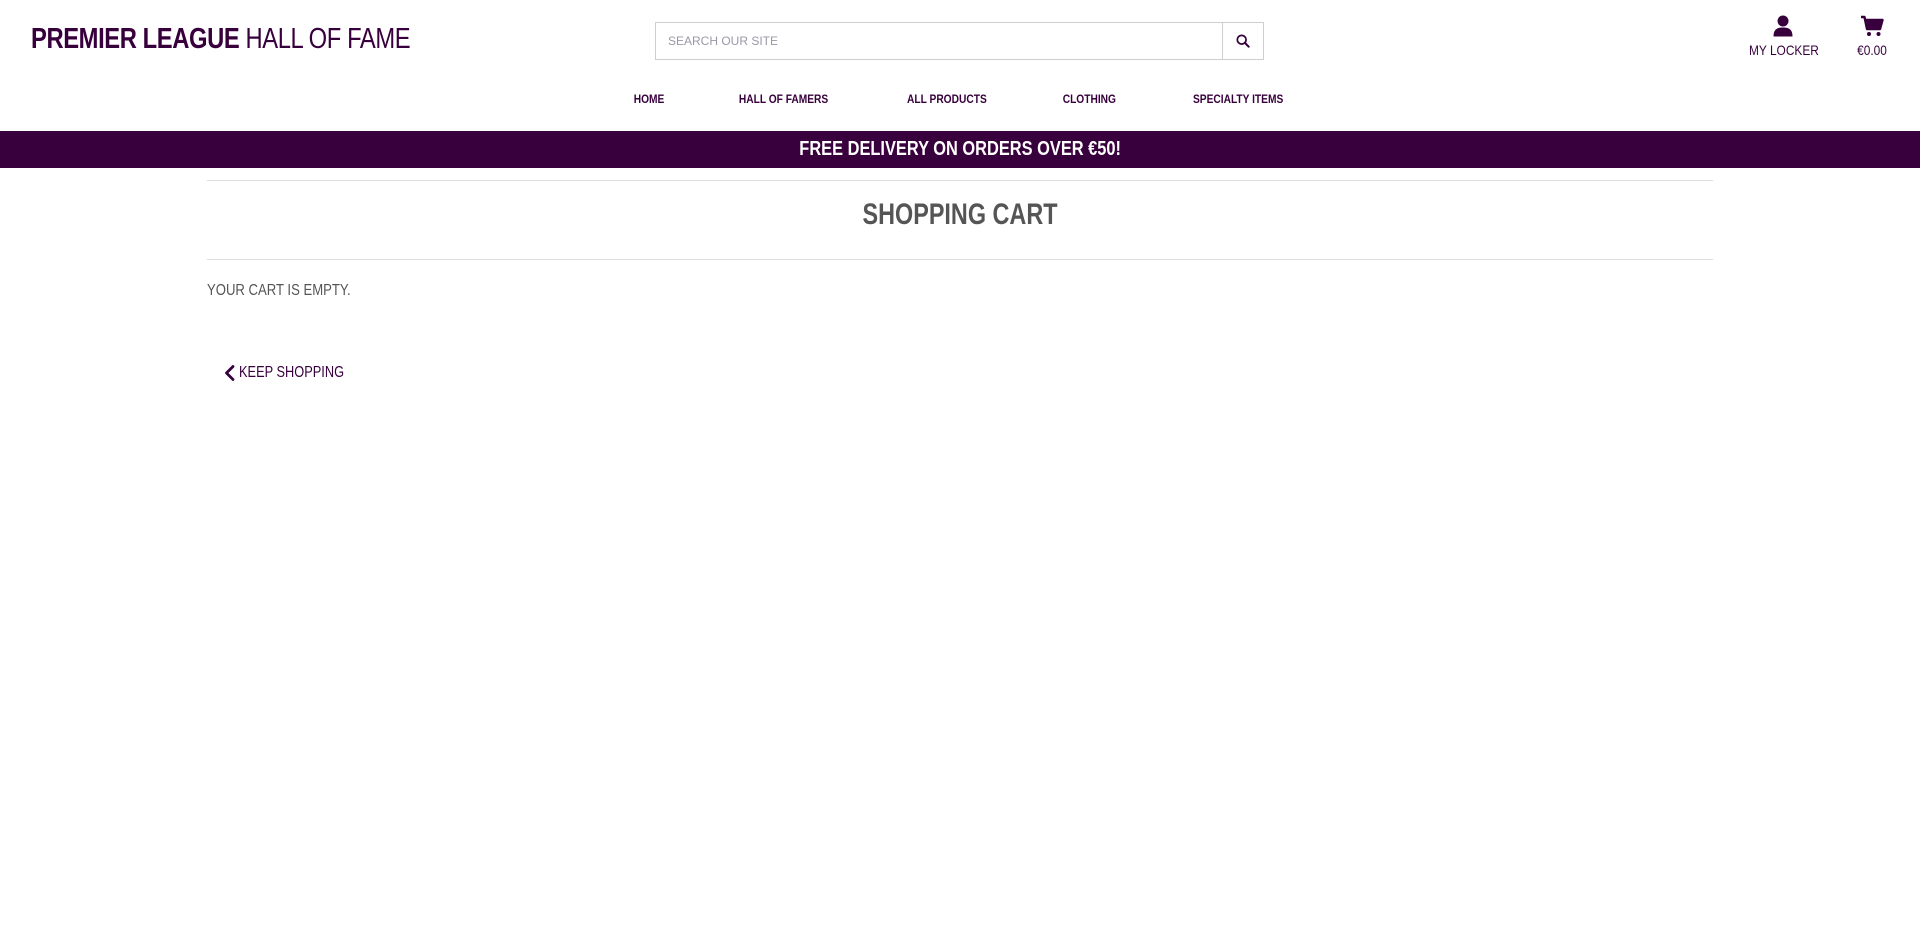  I want to click on cart-link: €0.00, so click(1872, 36).